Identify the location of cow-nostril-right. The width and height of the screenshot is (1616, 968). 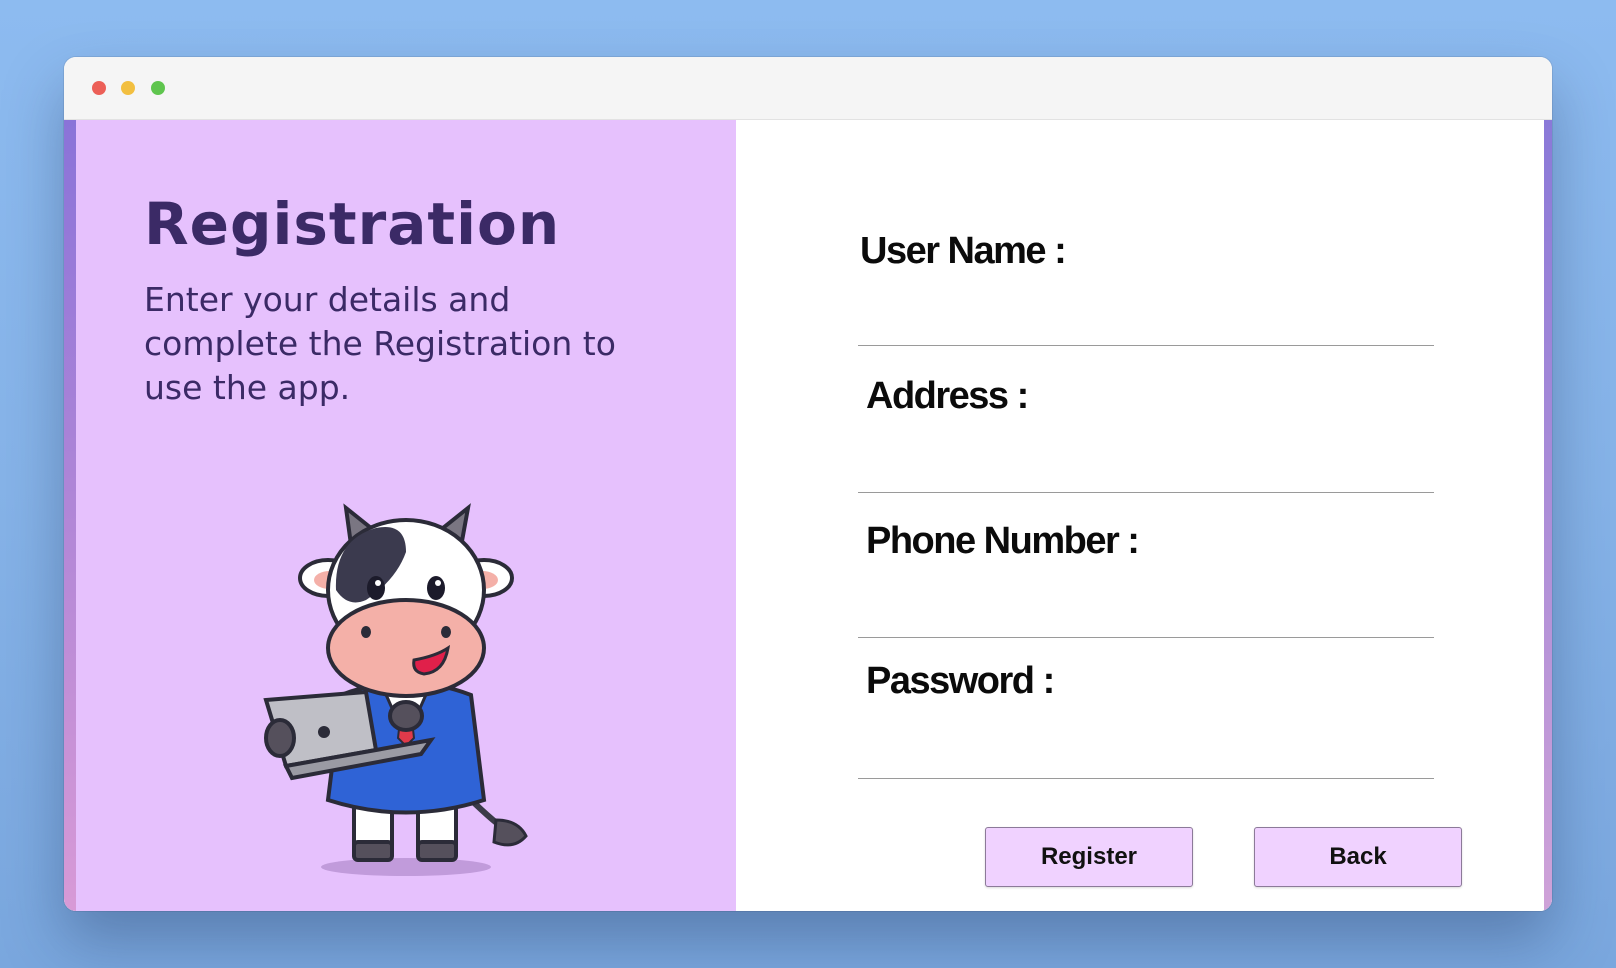
(446, 632).